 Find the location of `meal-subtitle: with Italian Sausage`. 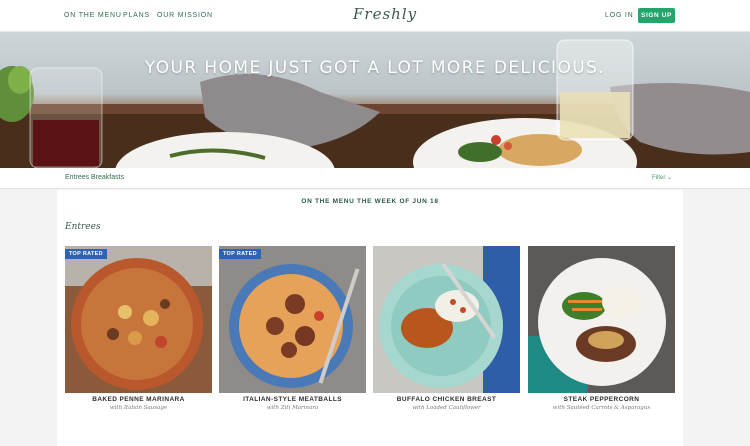

meal-subtitle: with Italian Sausage is located at coordinates (138, 408).